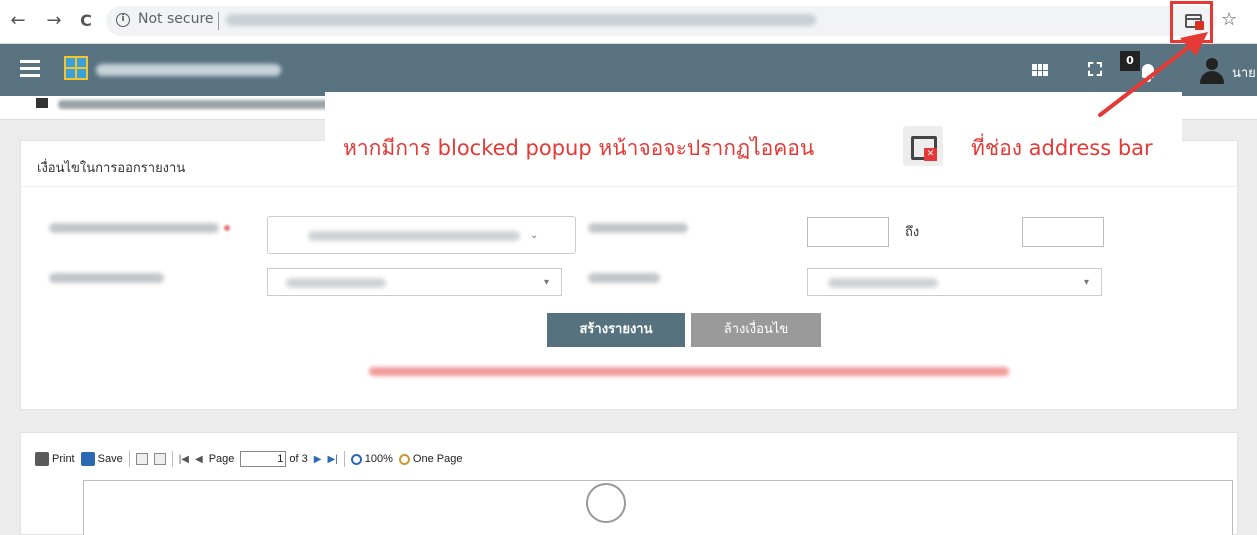  I want to click on next-page-button: ▶, so click(318, 459).